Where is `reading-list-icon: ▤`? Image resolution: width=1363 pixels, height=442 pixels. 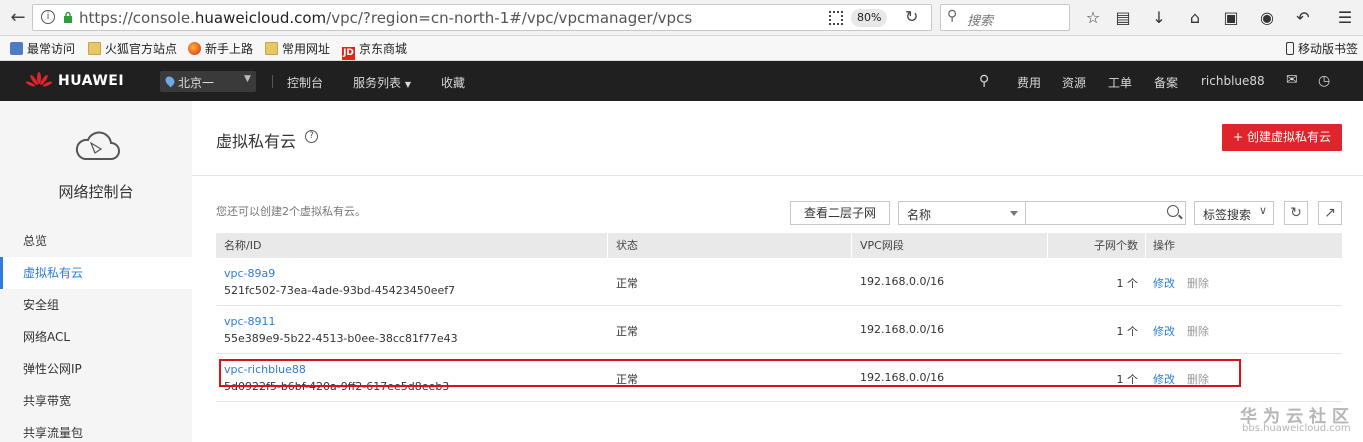
reading-list-icon: ▤ is located at coordinates (1123, 18).